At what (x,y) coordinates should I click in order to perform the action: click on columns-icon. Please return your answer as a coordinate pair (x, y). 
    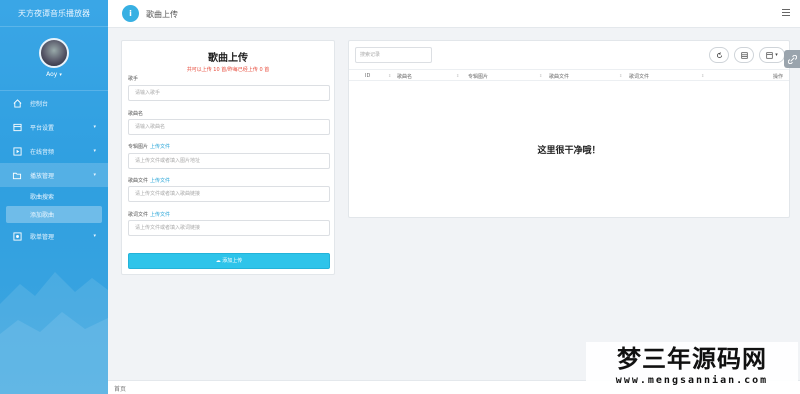
    Looking at the image, I should click on (769, 55).